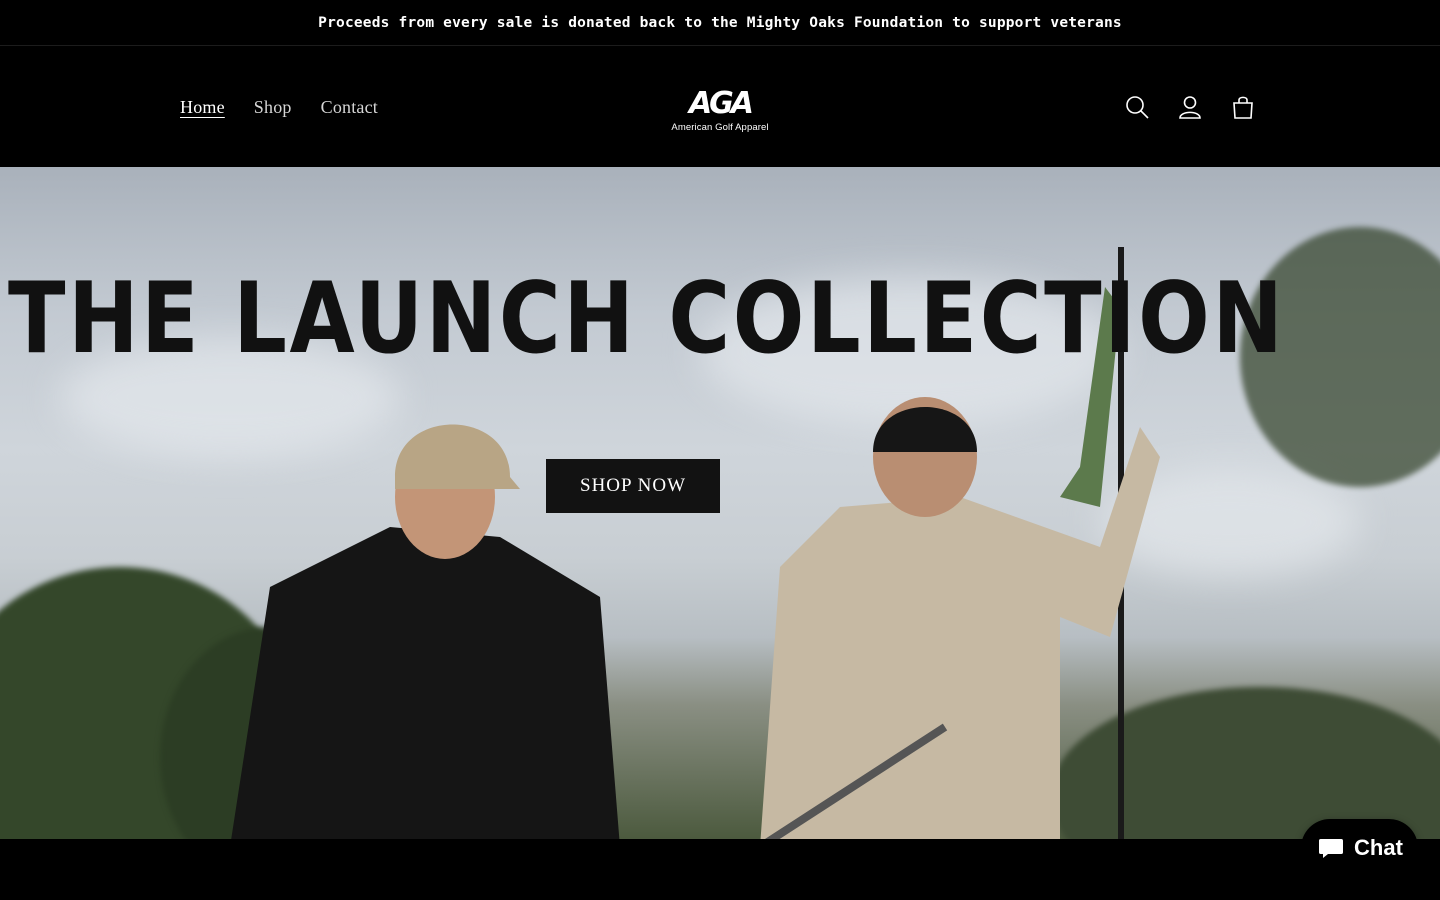  I want to click on nav-link-home: Home, so click(202, 107).